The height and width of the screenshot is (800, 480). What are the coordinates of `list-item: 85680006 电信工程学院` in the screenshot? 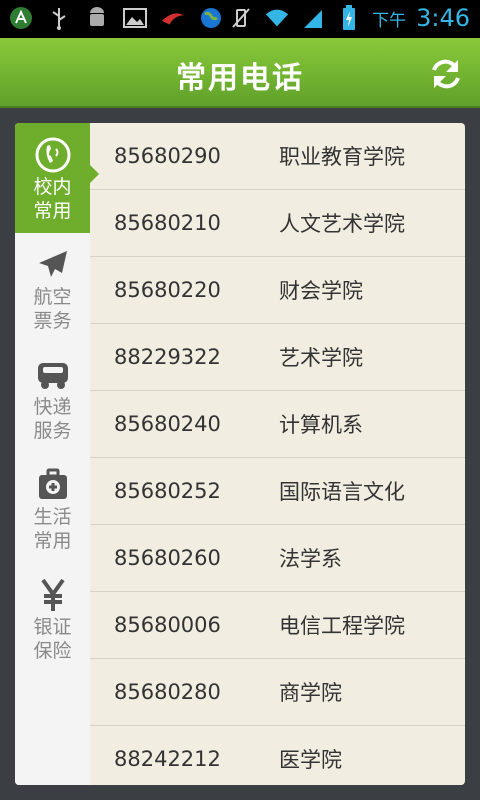 It's located at (277, 625).